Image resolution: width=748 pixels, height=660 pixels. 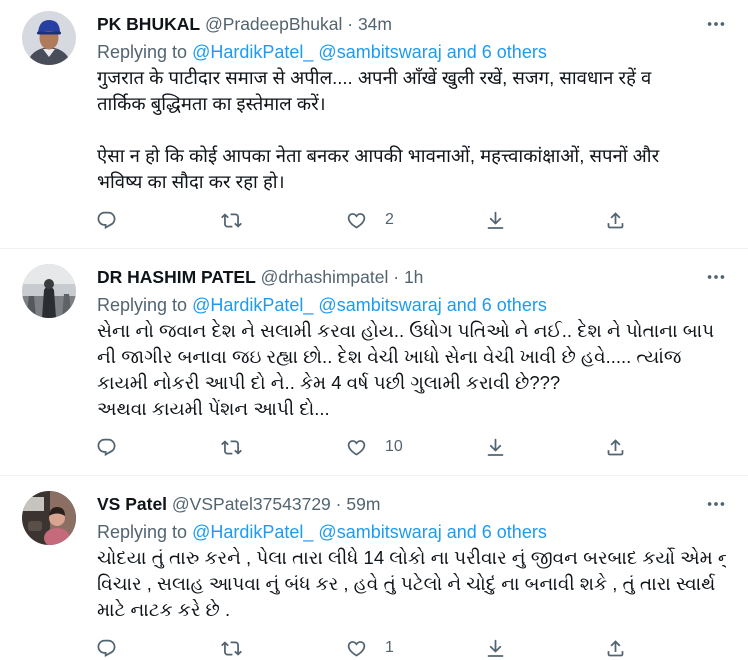 What do you see at coordinates (370, 220) in the screenshot?
I see `like-button: 2` at bounding box center [370, 220].